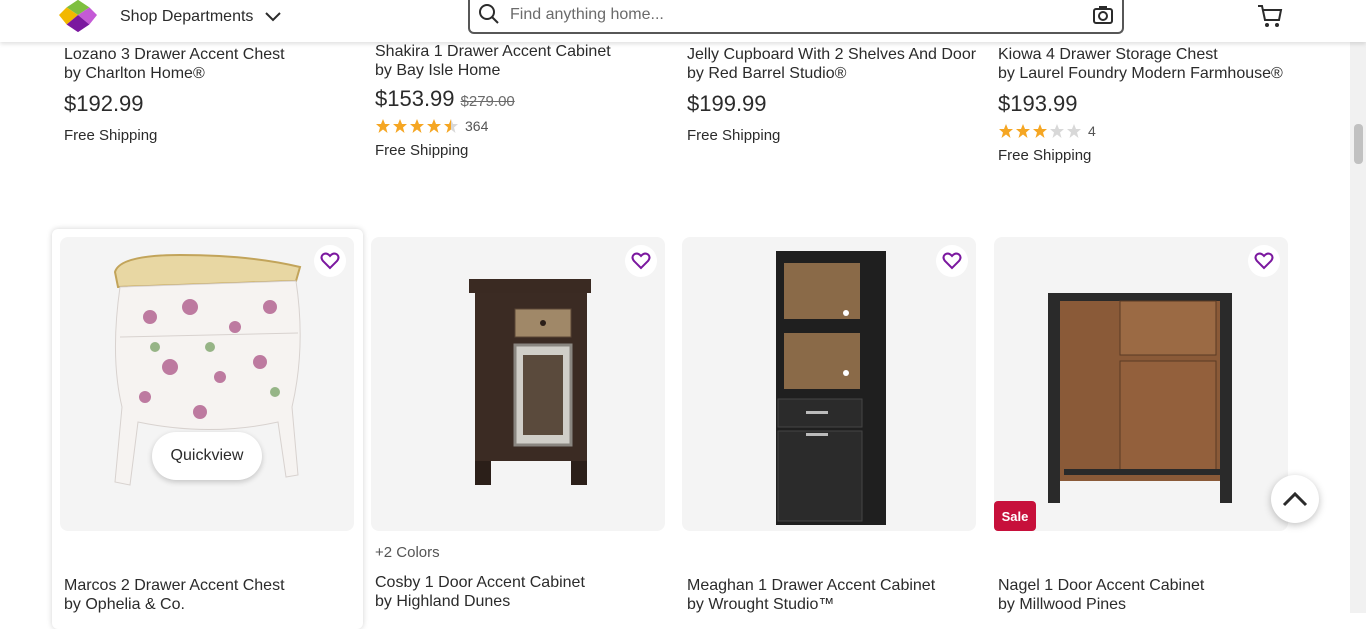  Describe the element at coordinates (438, 70) in the screenshot. I see `product-brand: by Bay Isle Home` at that location.